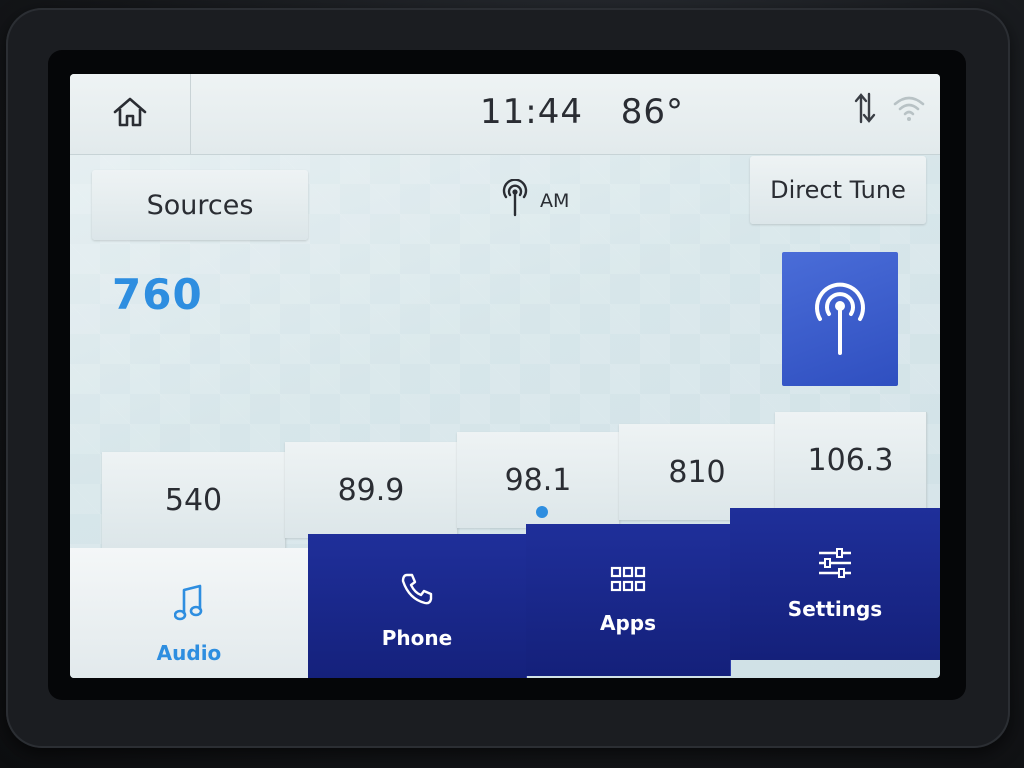 The width and height of the screenshot is (1024, 768). Describe the element at coordinates (188, 605) in the screenshot. I see `music-note-icon` at that location.